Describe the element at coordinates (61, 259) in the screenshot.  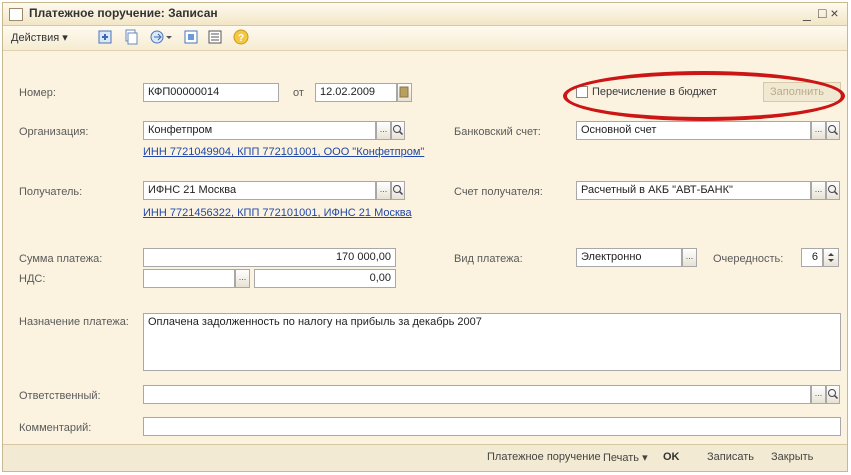
I see `amount-label: Сумма платежа:` at that location.